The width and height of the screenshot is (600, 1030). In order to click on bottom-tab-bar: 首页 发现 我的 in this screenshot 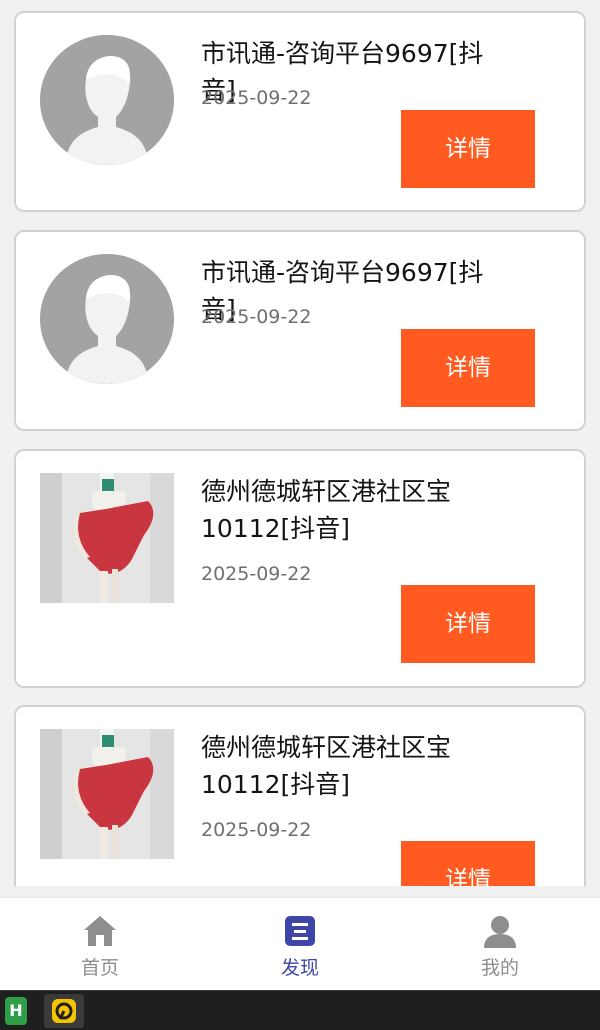, I will do `click(300, 943)`.